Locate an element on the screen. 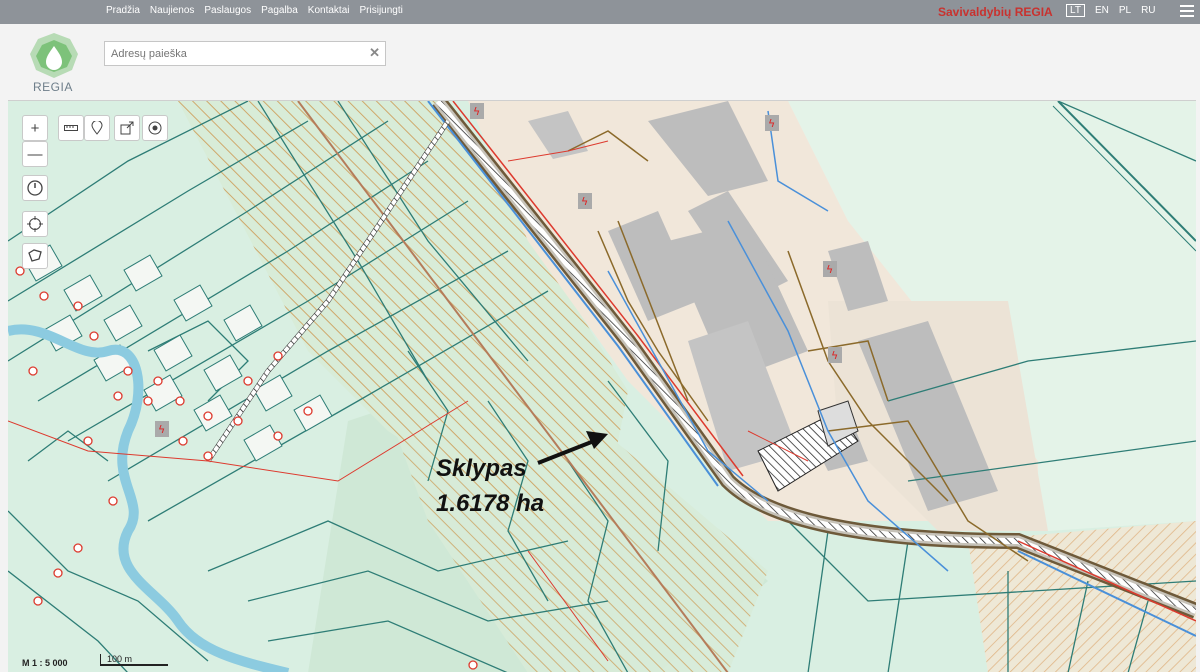  polygon-icon is located at coordinates (35, 256).